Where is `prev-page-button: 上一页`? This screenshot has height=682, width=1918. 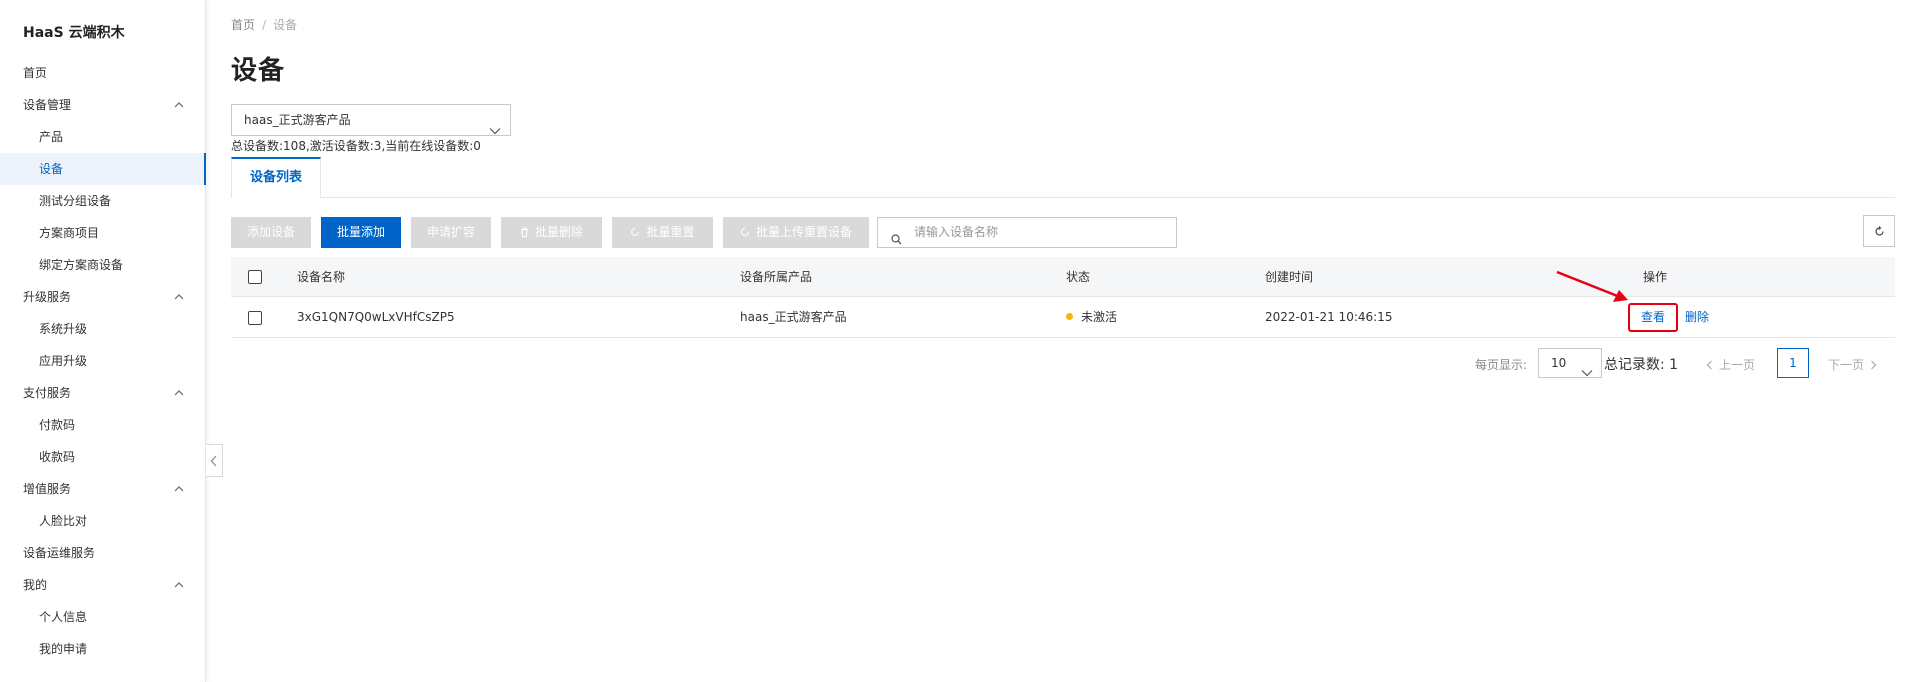
prev-page-button: 上一页 is located at coordinates (1730, 364).